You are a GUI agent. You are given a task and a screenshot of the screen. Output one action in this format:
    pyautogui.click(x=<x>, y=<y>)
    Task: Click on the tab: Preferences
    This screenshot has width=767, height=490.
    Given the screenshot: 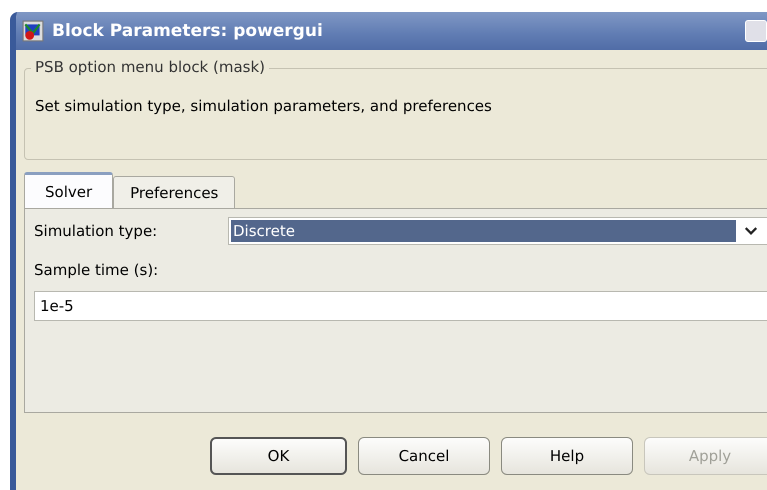 What is the action you would take?
    pyautogui.click(x=174, y=192)
    